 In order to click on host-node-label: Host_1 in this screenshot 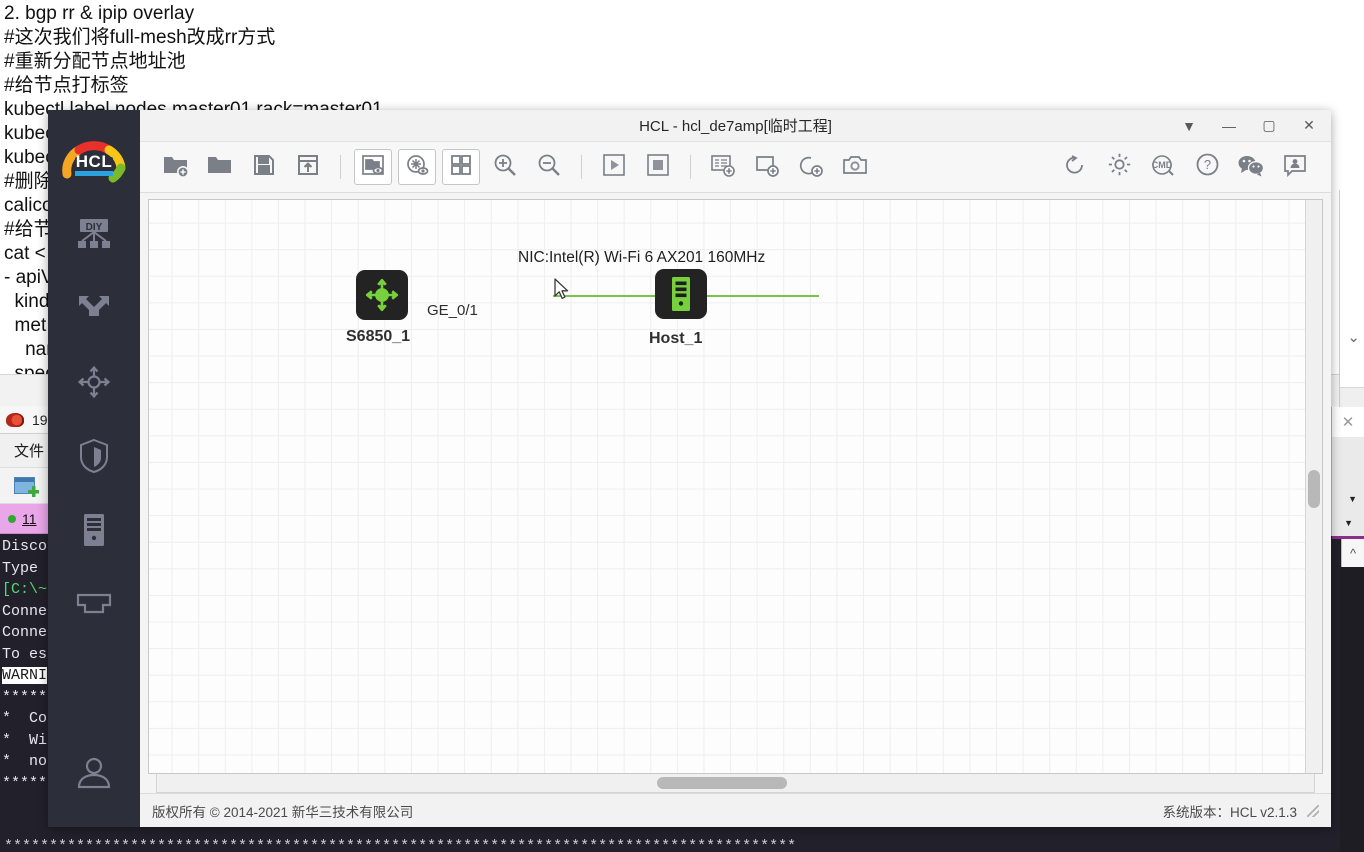, I will do `click(676, 338)`.